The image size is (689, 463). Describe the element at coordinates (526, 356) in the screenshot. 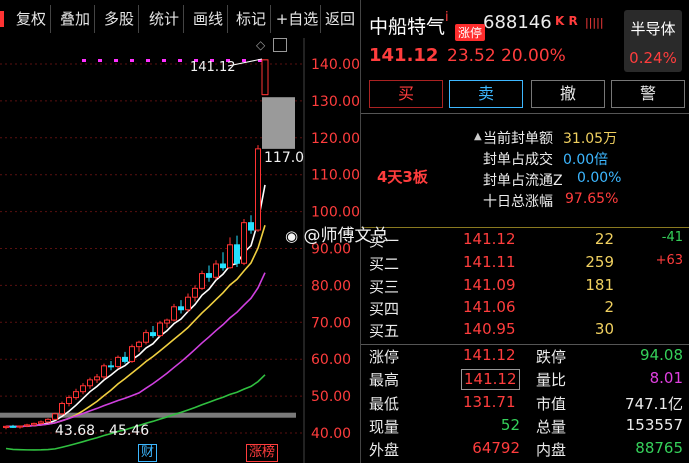

I see `fundamental-row: 涨停 141.12 跌停 94.08` at that location.